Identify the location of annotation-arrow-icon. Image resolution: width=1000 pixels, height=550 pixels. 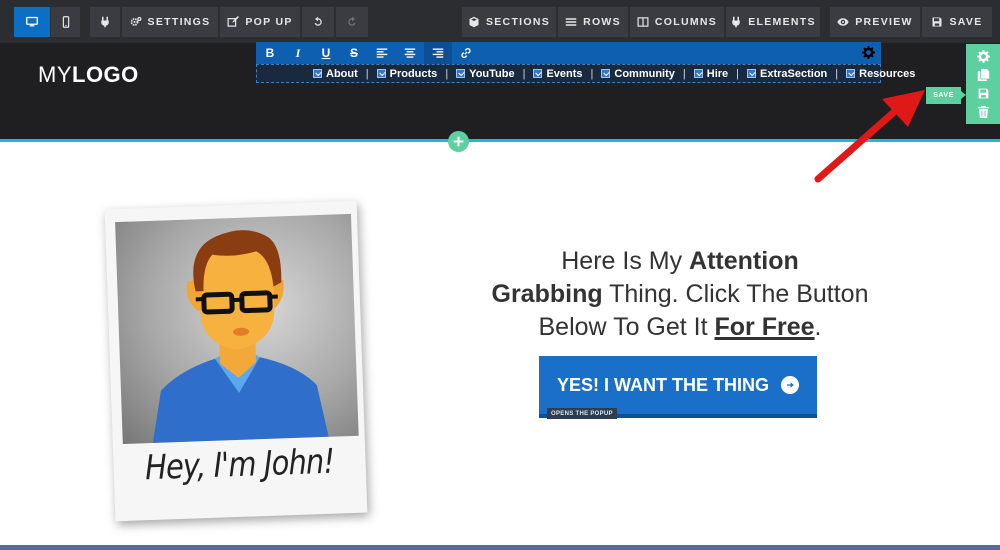
(869, 136).